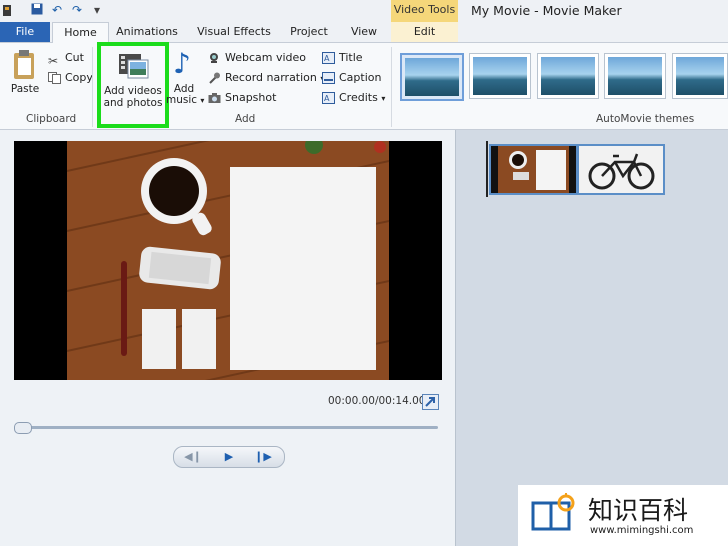 The image size is (728, 546). What do you see at coordinates (309, 32) in the screenshot?
I see `tab-project: Project` at bounding box center [309, 32].